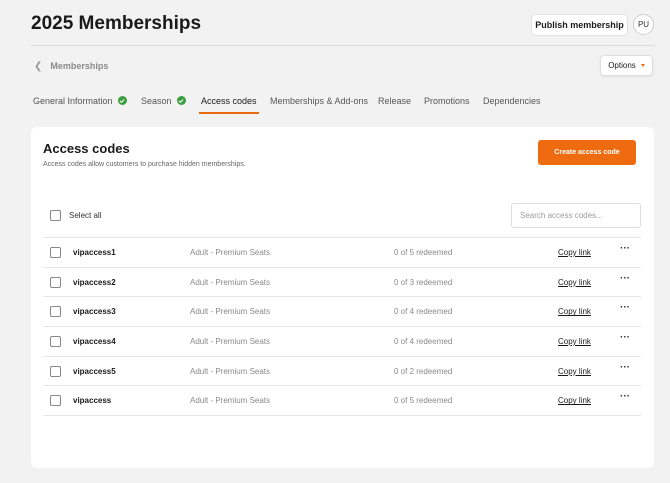 This screenshot has width=670, height=483. What do you see at coordinates (587, 152) in the screenshot?
I see `create-access-code-button: Create access code` at bounding box center [587, 152].